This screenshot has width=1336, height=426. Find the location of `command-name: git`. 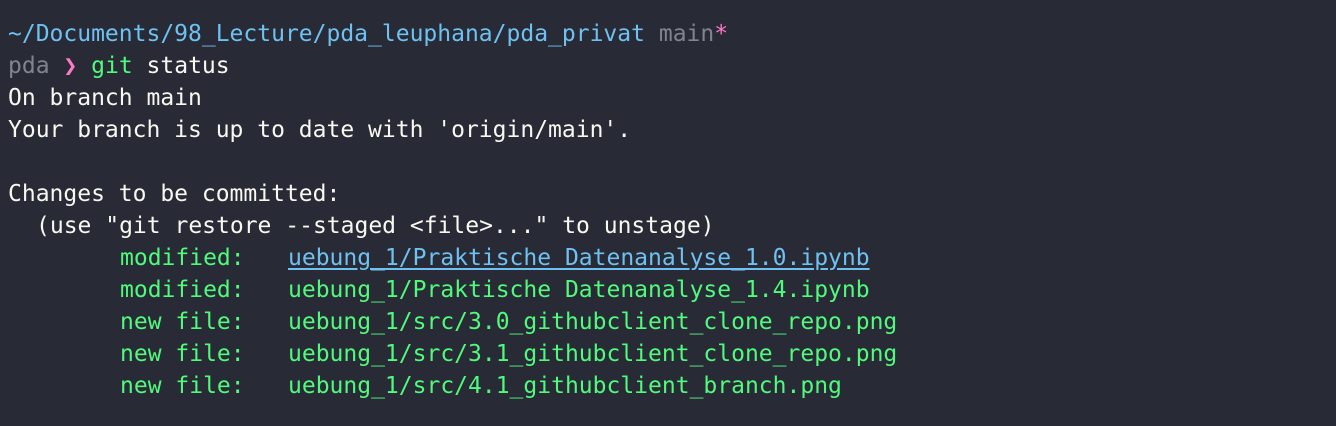

command-name: git is located at coordinates (112, 66).